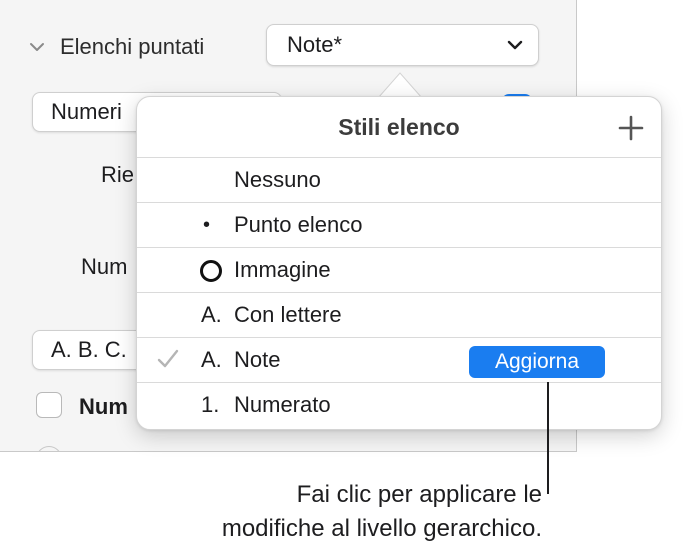 This screenshot has width=694, height=553. Describe the element at coordinates (381, 528) in the screenshot. I see `callout-line-2: modifiche al livello gerarchico.` at that location.